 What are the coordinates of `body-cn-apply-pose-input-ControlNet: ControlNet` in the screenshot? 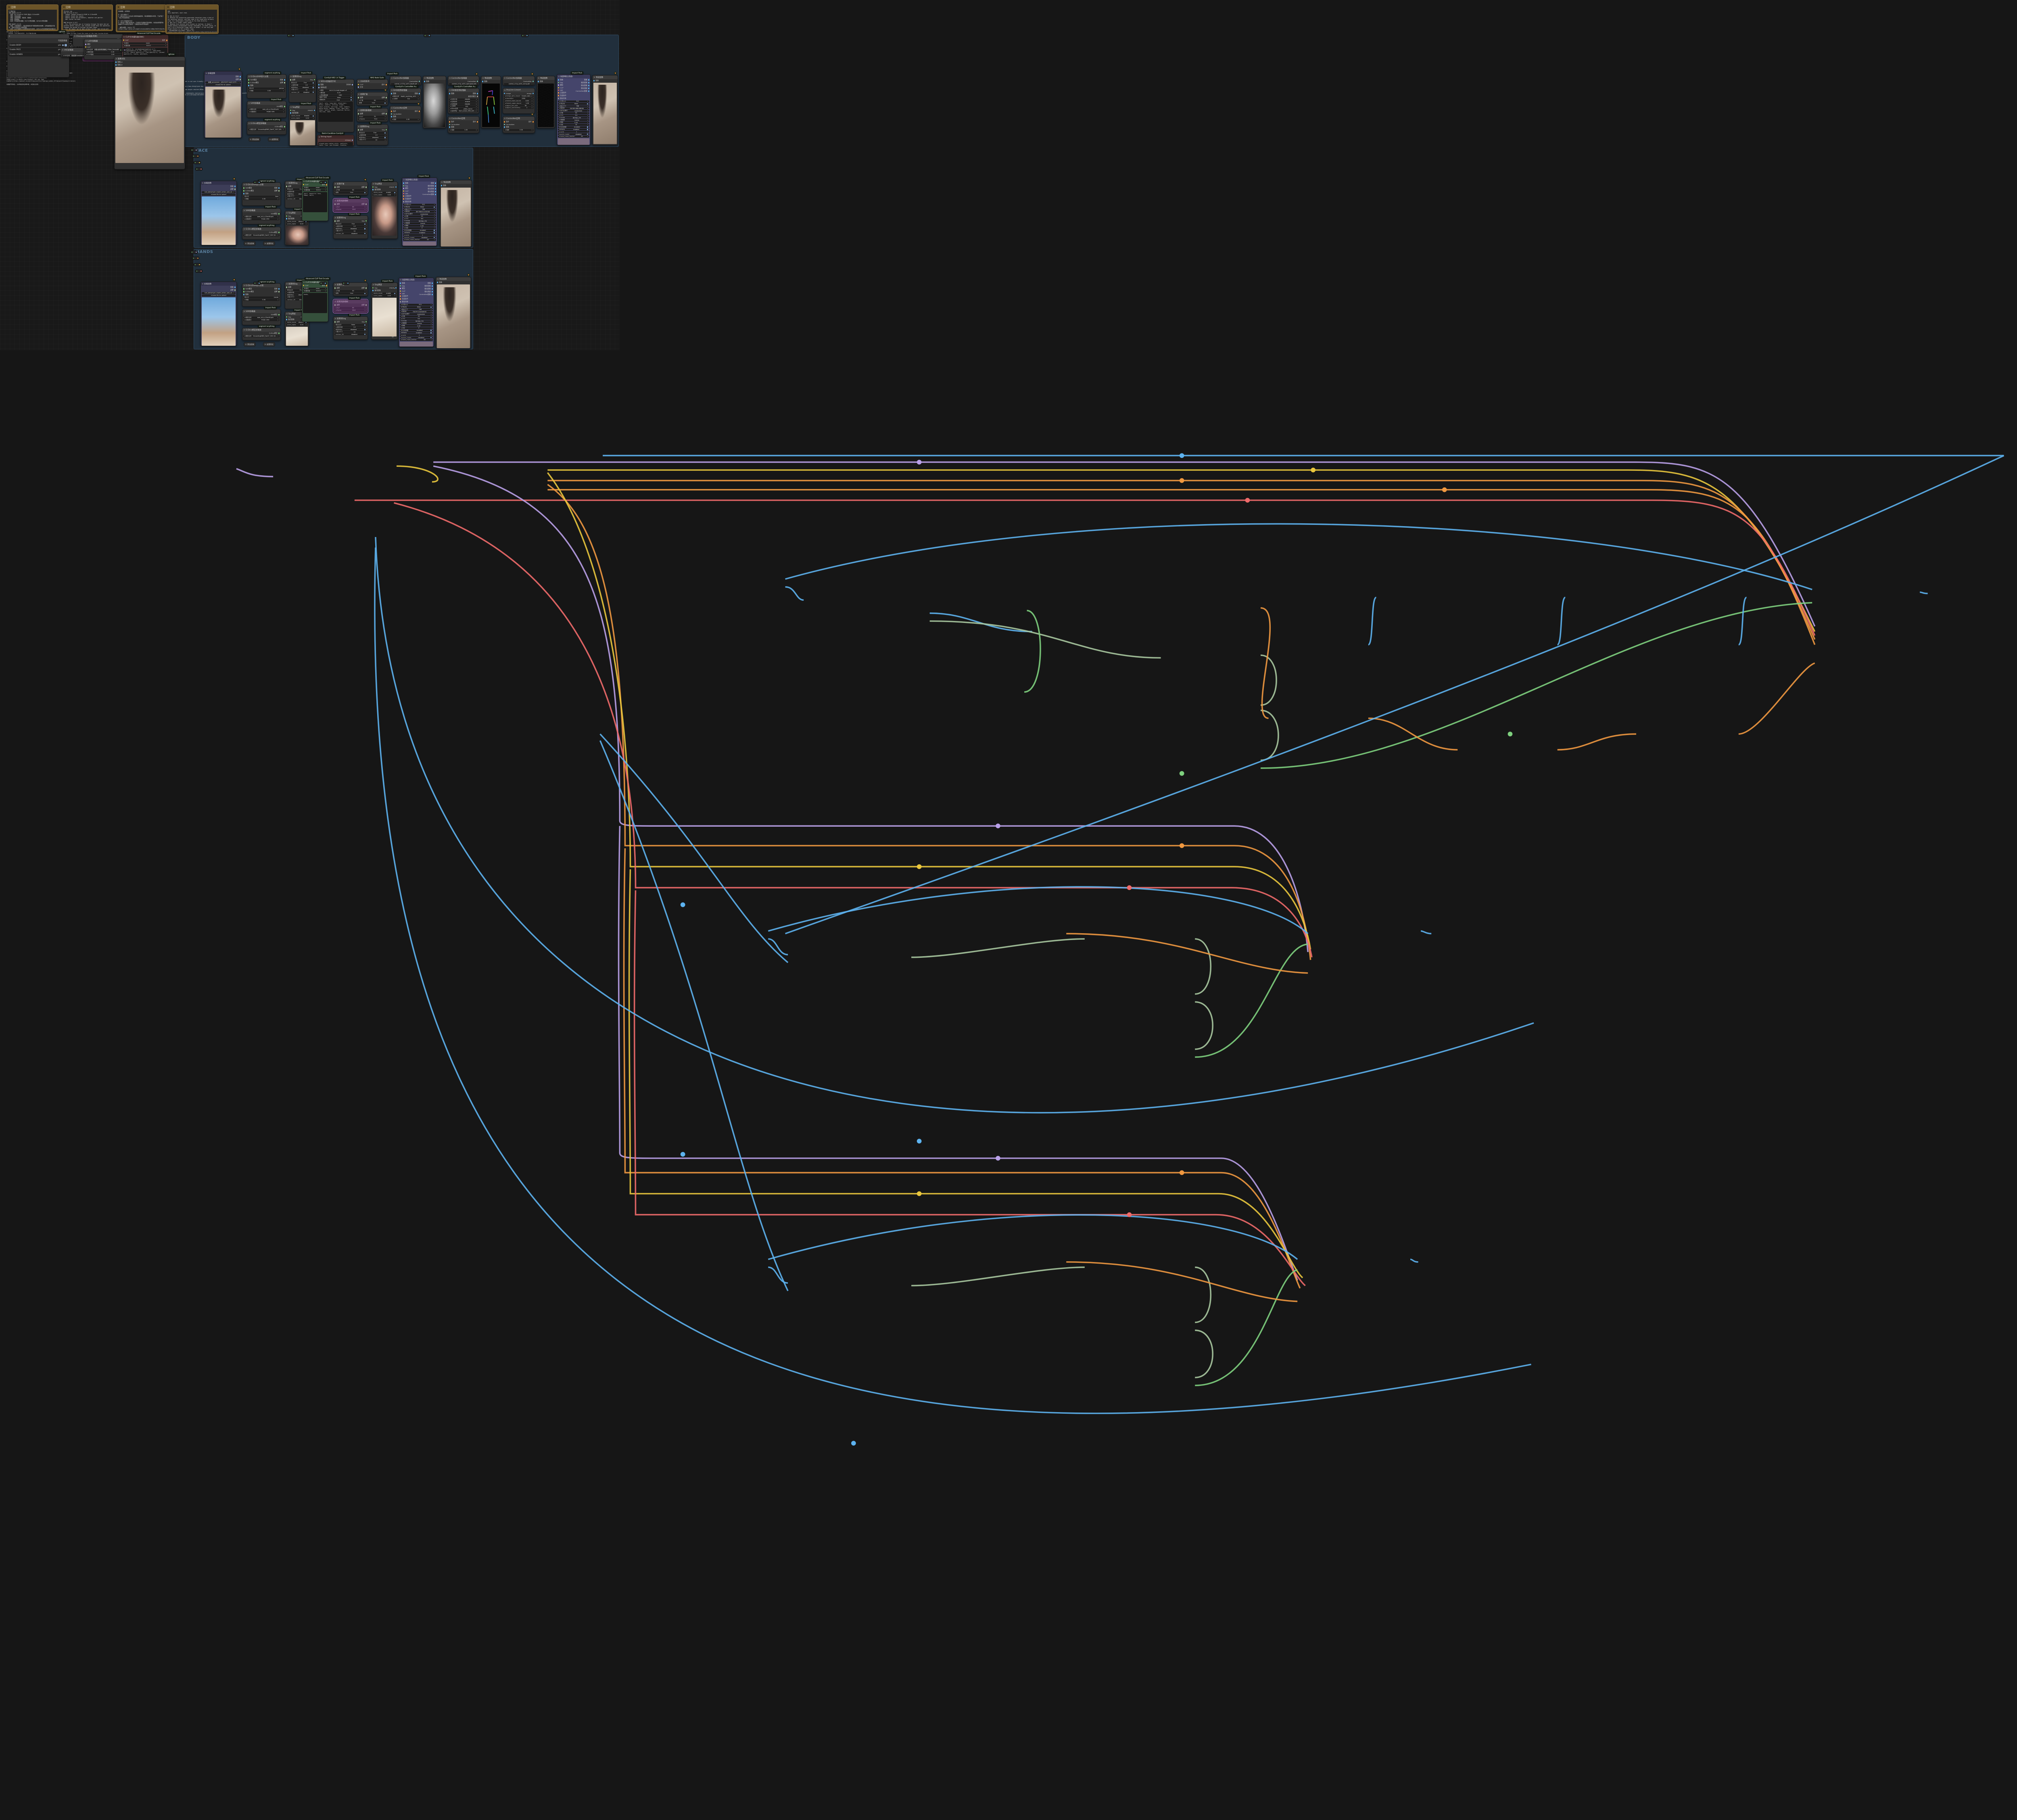 It's located at (454, 124).